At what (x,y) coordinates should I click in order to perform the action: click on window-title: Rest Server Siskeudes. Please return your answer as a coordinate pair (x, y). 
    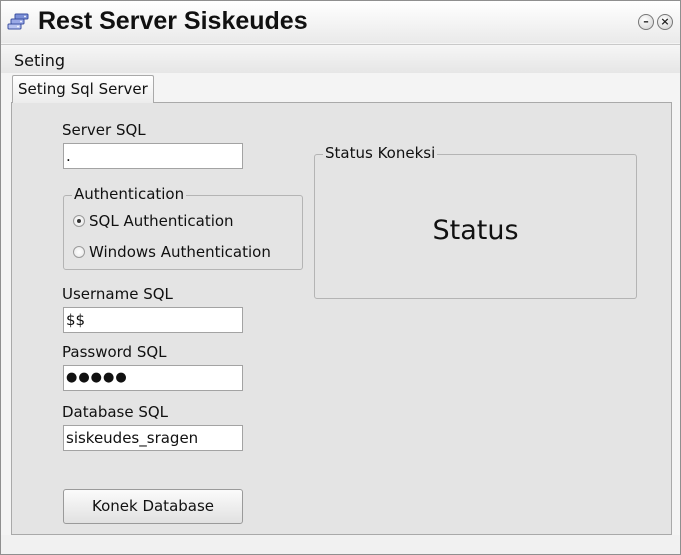
    Looking at the image, I should click on (173, 21).